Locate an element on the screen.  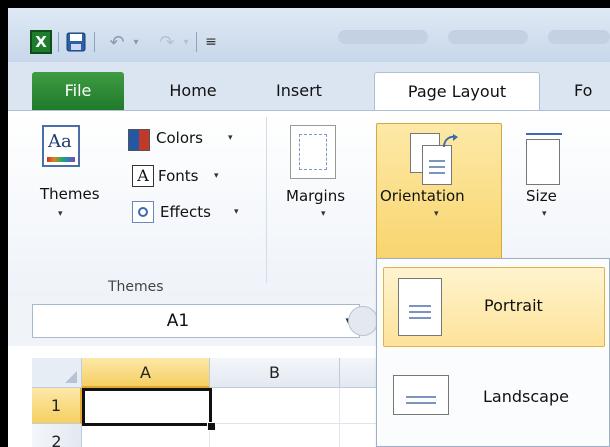
cell-a1-active is located at coordinates (147, 407).